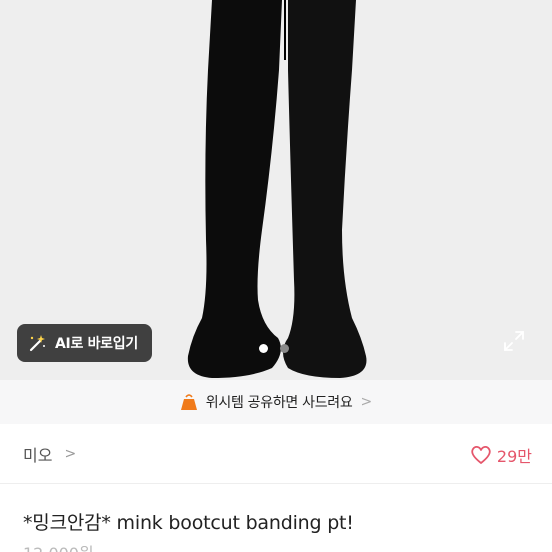 Image resolution: width=552 pixels, height=552 pixels. Describe the element at coordinates (263, 348) in the screenshot. I see `carousel-dot-active` at that location.